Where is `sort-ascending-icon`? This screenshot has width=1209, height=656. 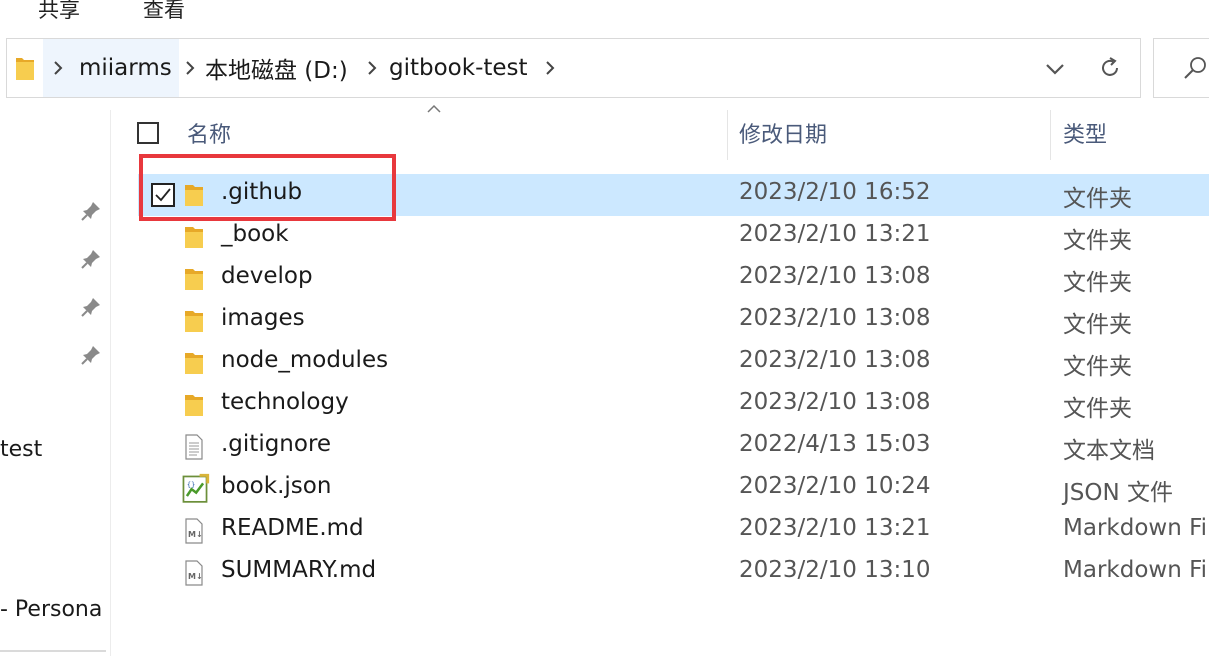
sort-ascending-icon is located at coordinates (434, 108).